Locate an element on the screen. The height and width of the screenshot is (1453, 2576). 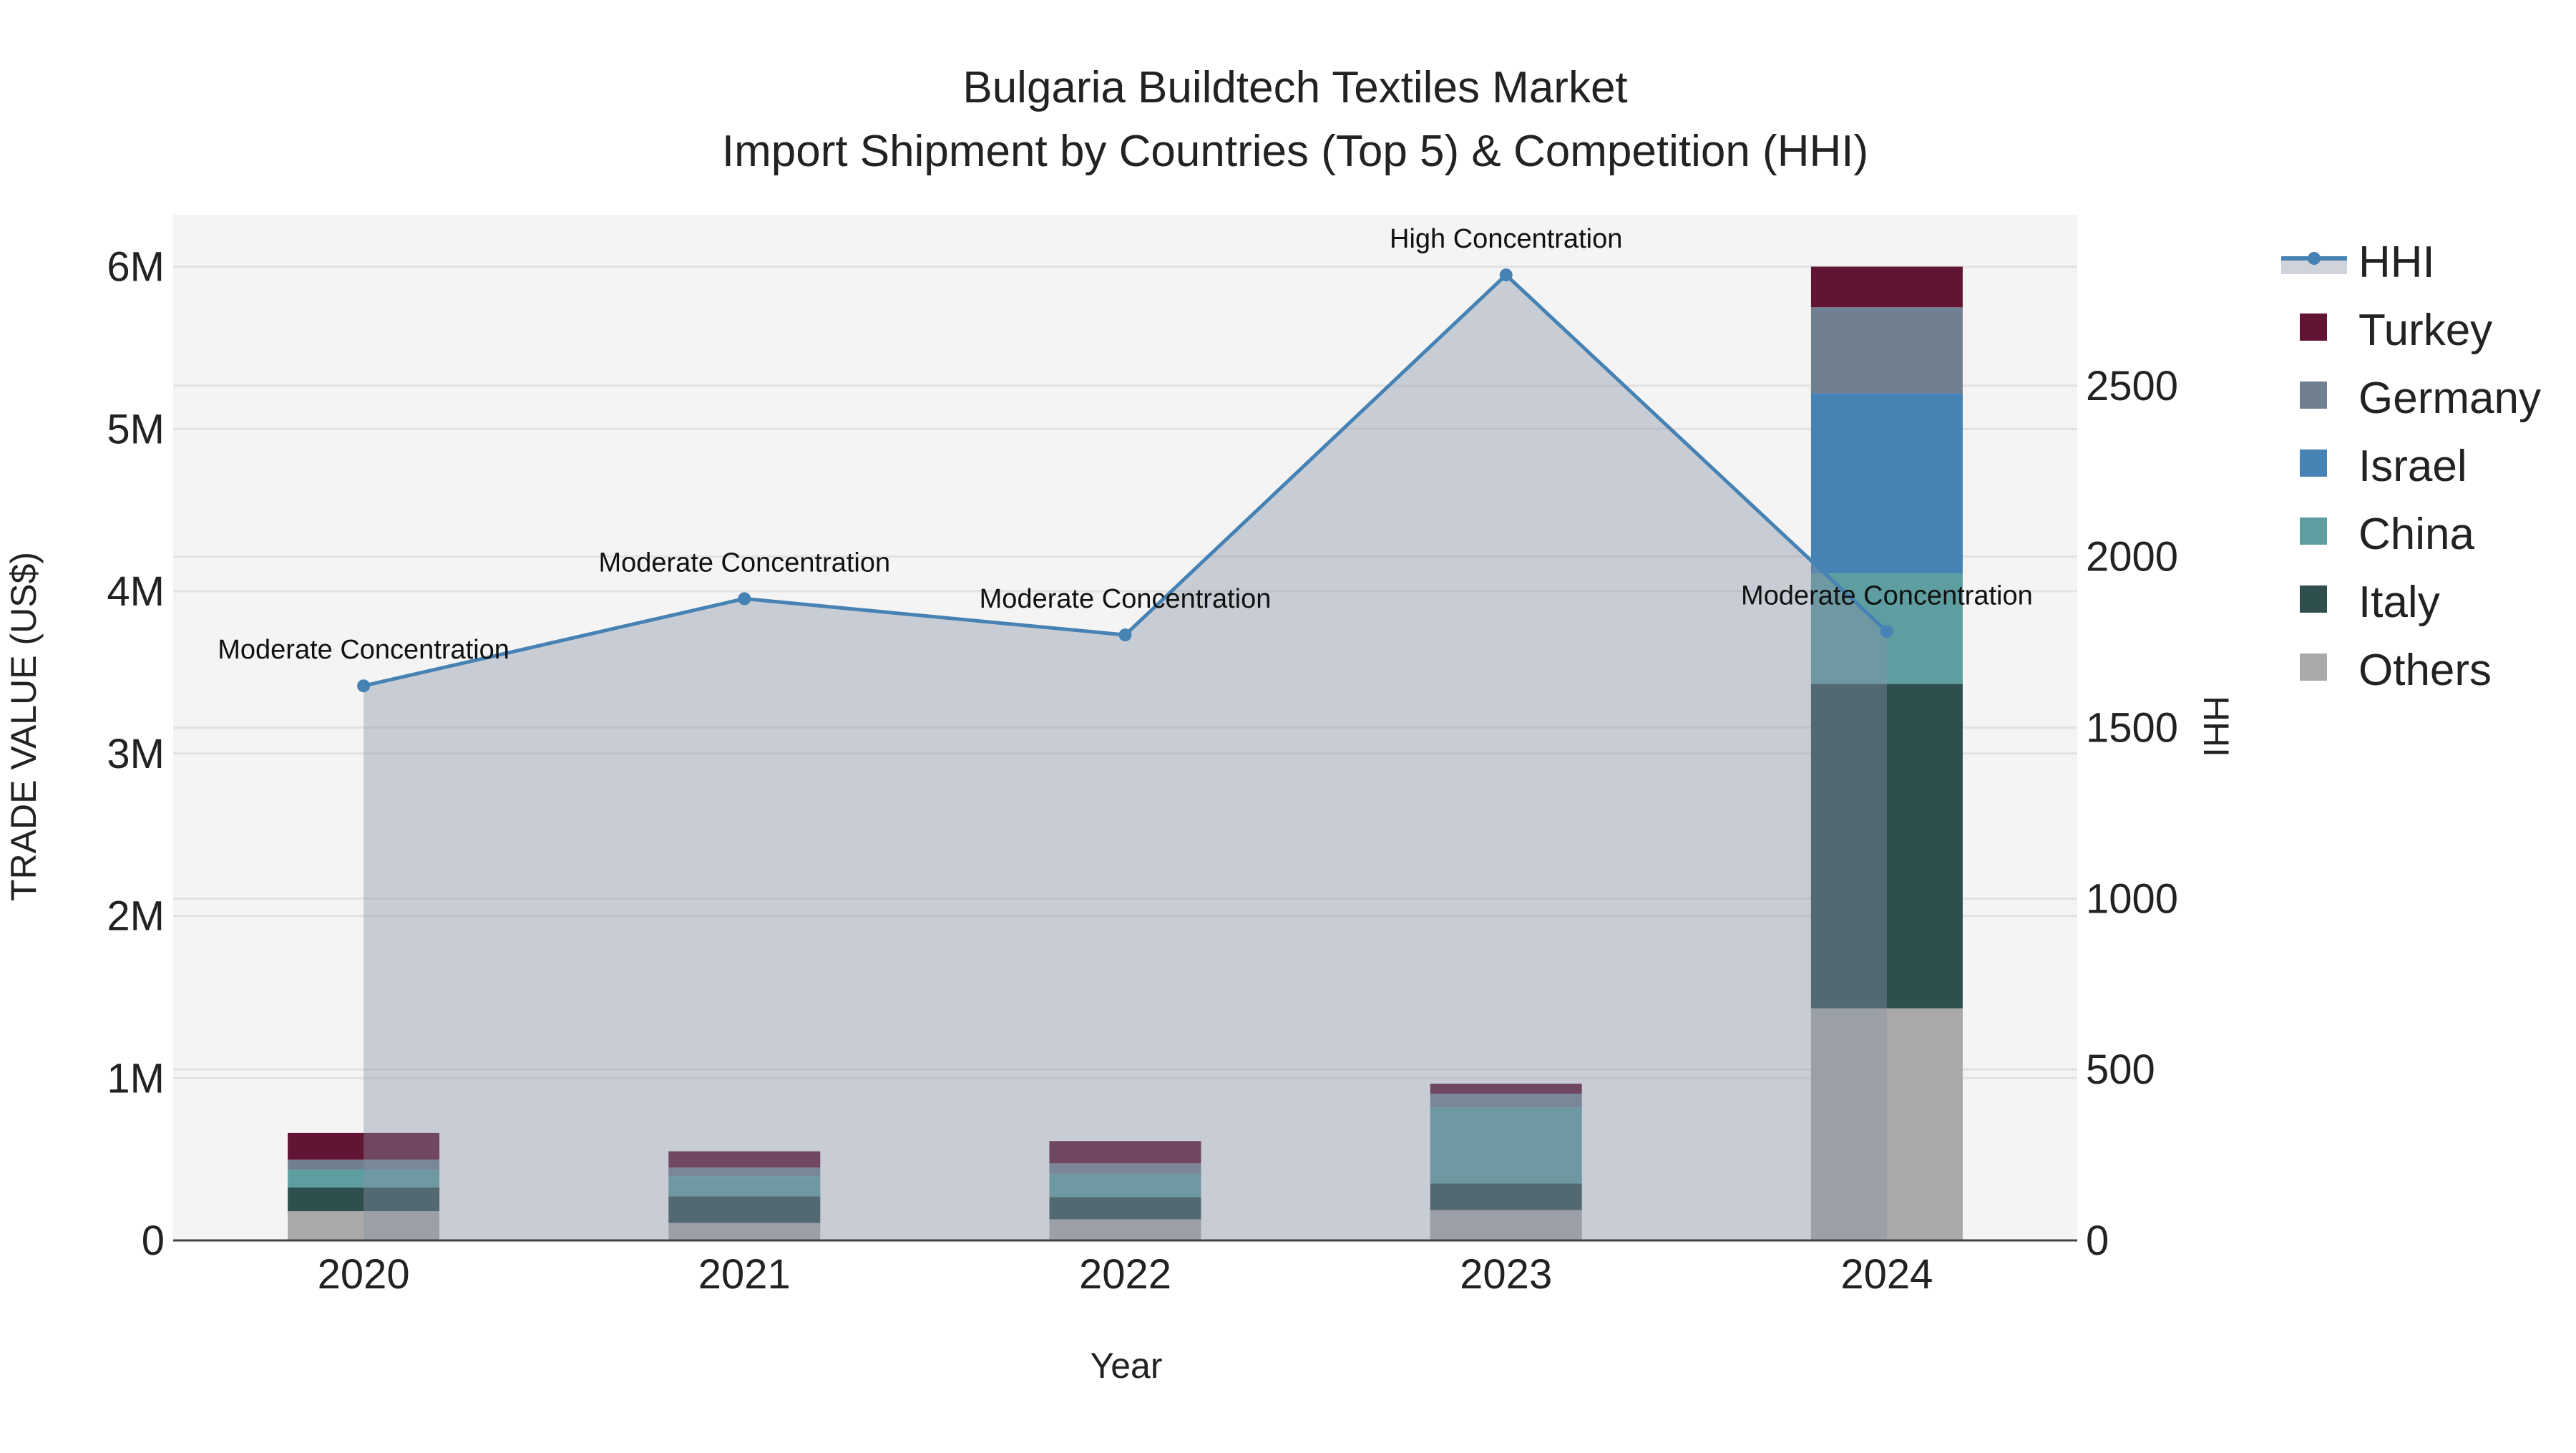
legend-hhi-marker is located at coordinates (2314, 258).